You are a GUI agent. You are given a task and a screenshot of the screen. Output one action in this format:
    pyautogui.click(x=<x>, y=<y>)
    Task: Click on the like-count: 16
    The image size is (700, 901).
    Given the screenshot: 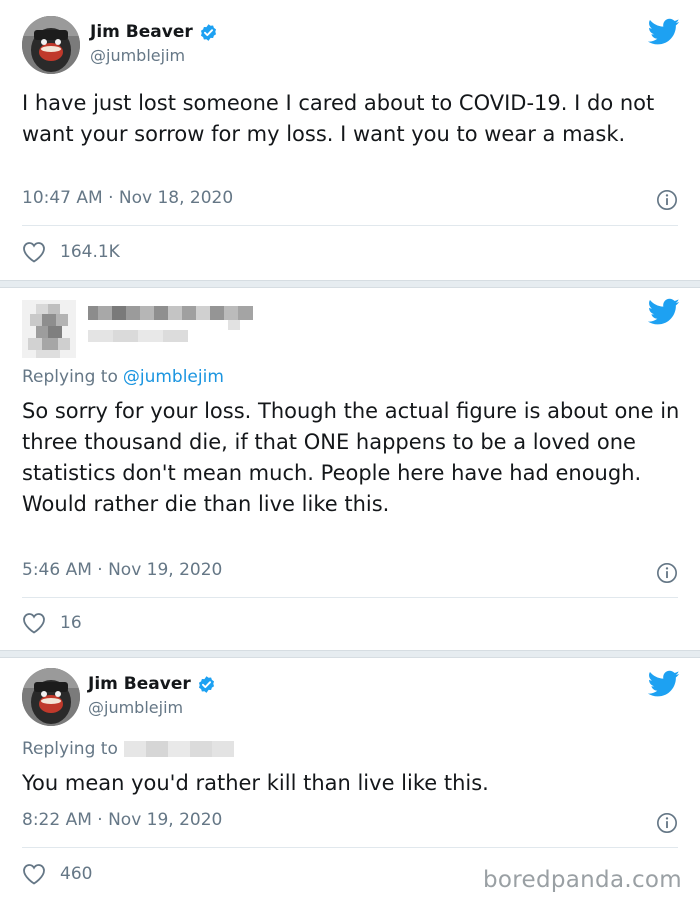 What is the action you would take?
    pyautogui.click(x=71, y=623)
    